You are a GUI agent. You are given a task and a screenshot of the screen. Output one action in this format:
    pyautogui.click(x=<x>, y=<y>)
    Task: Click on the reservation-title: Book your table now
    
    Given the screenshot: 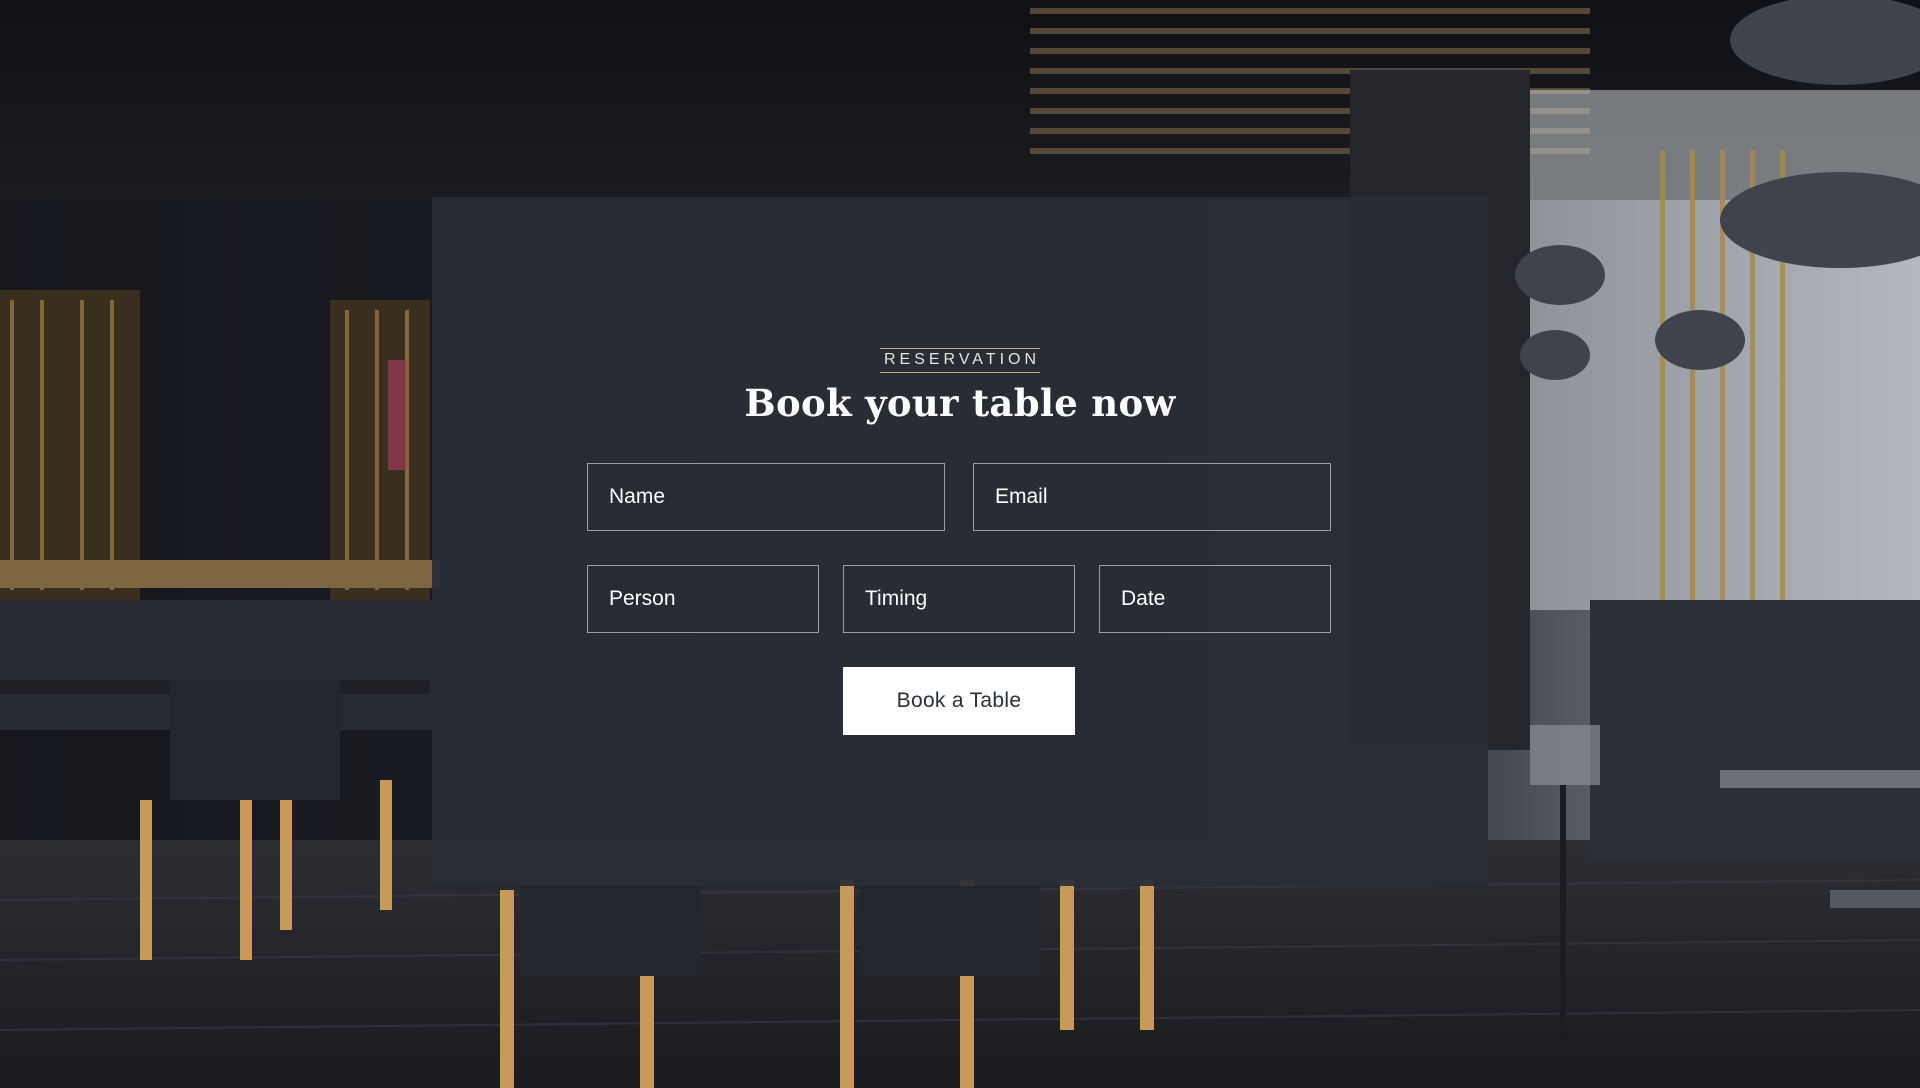 What is the action you would take?
    pyautogui.click(x=960, y=403)
    